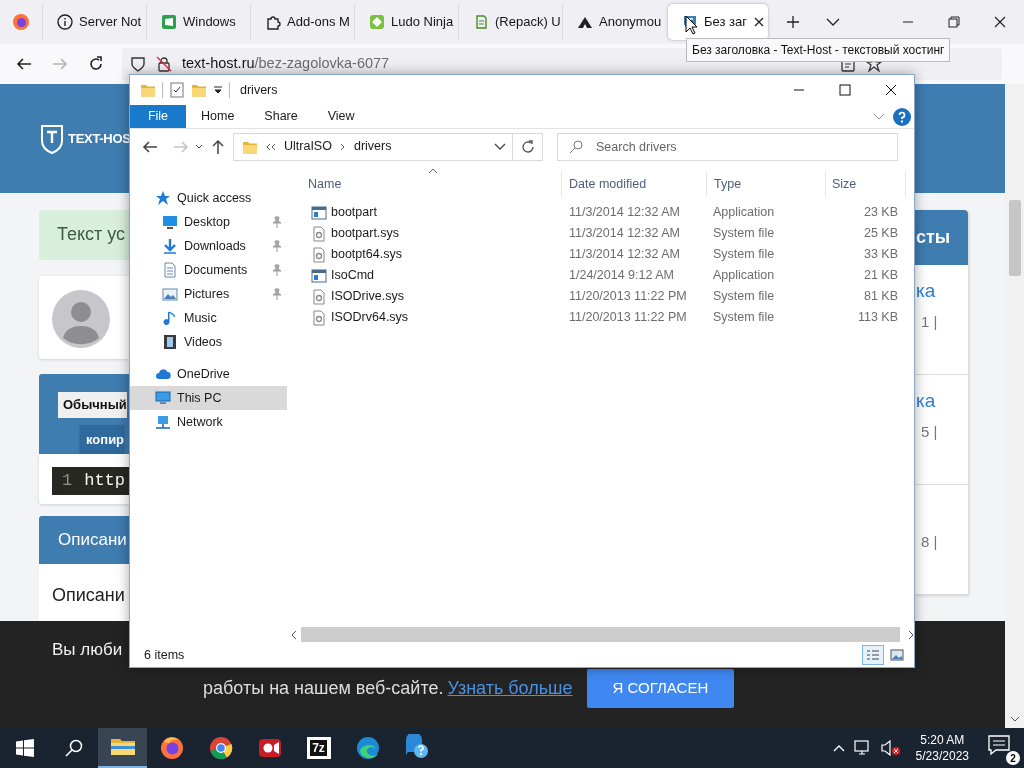  I want to click on archive-icon: 7z, so click(318, 748).